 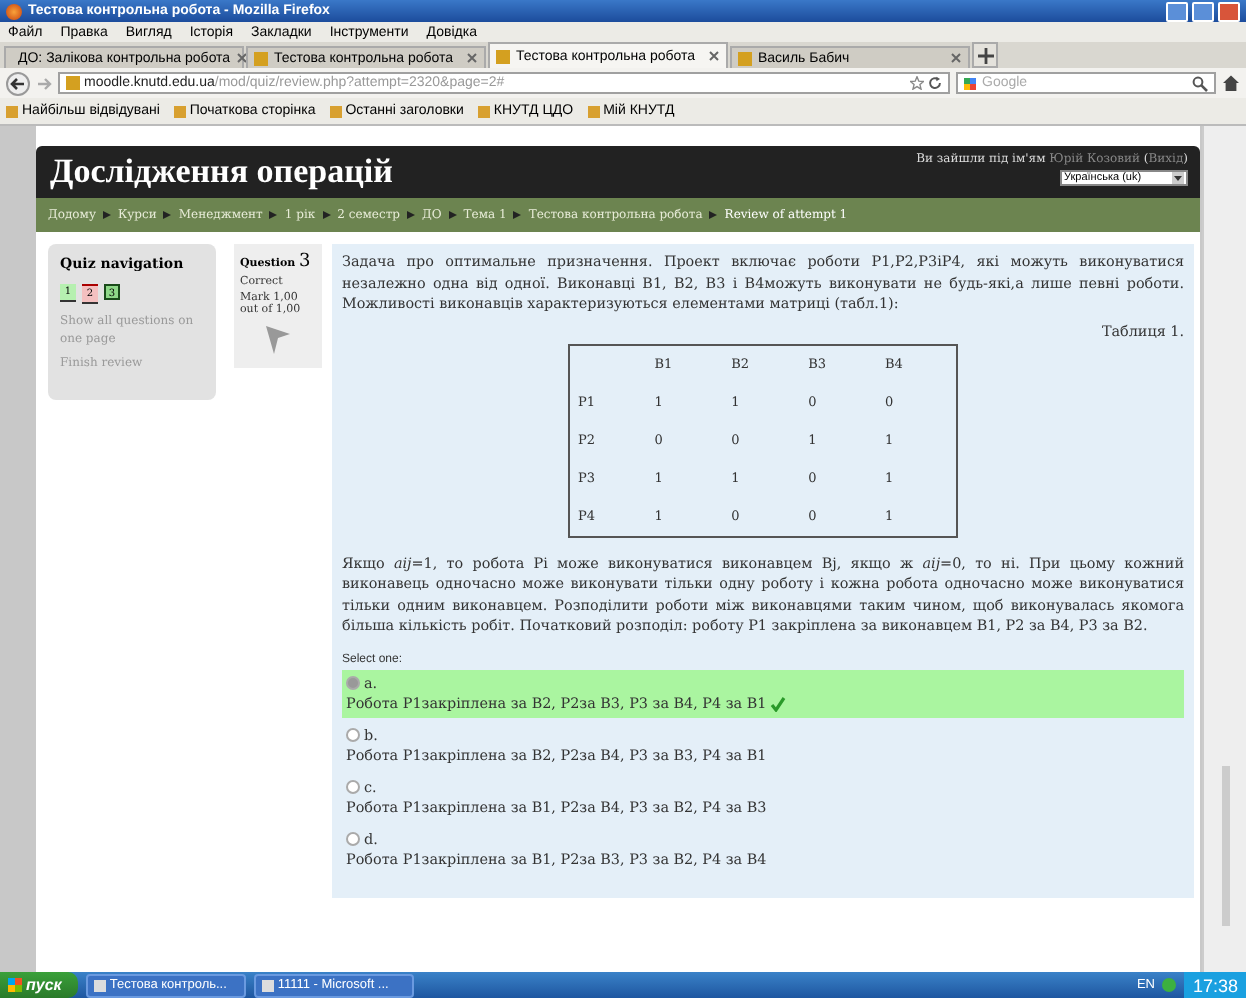 What do you see at coordinates (44, 83) in the screenshot?
I see `forward-arrow-icon` at bounding box center [44, 83].